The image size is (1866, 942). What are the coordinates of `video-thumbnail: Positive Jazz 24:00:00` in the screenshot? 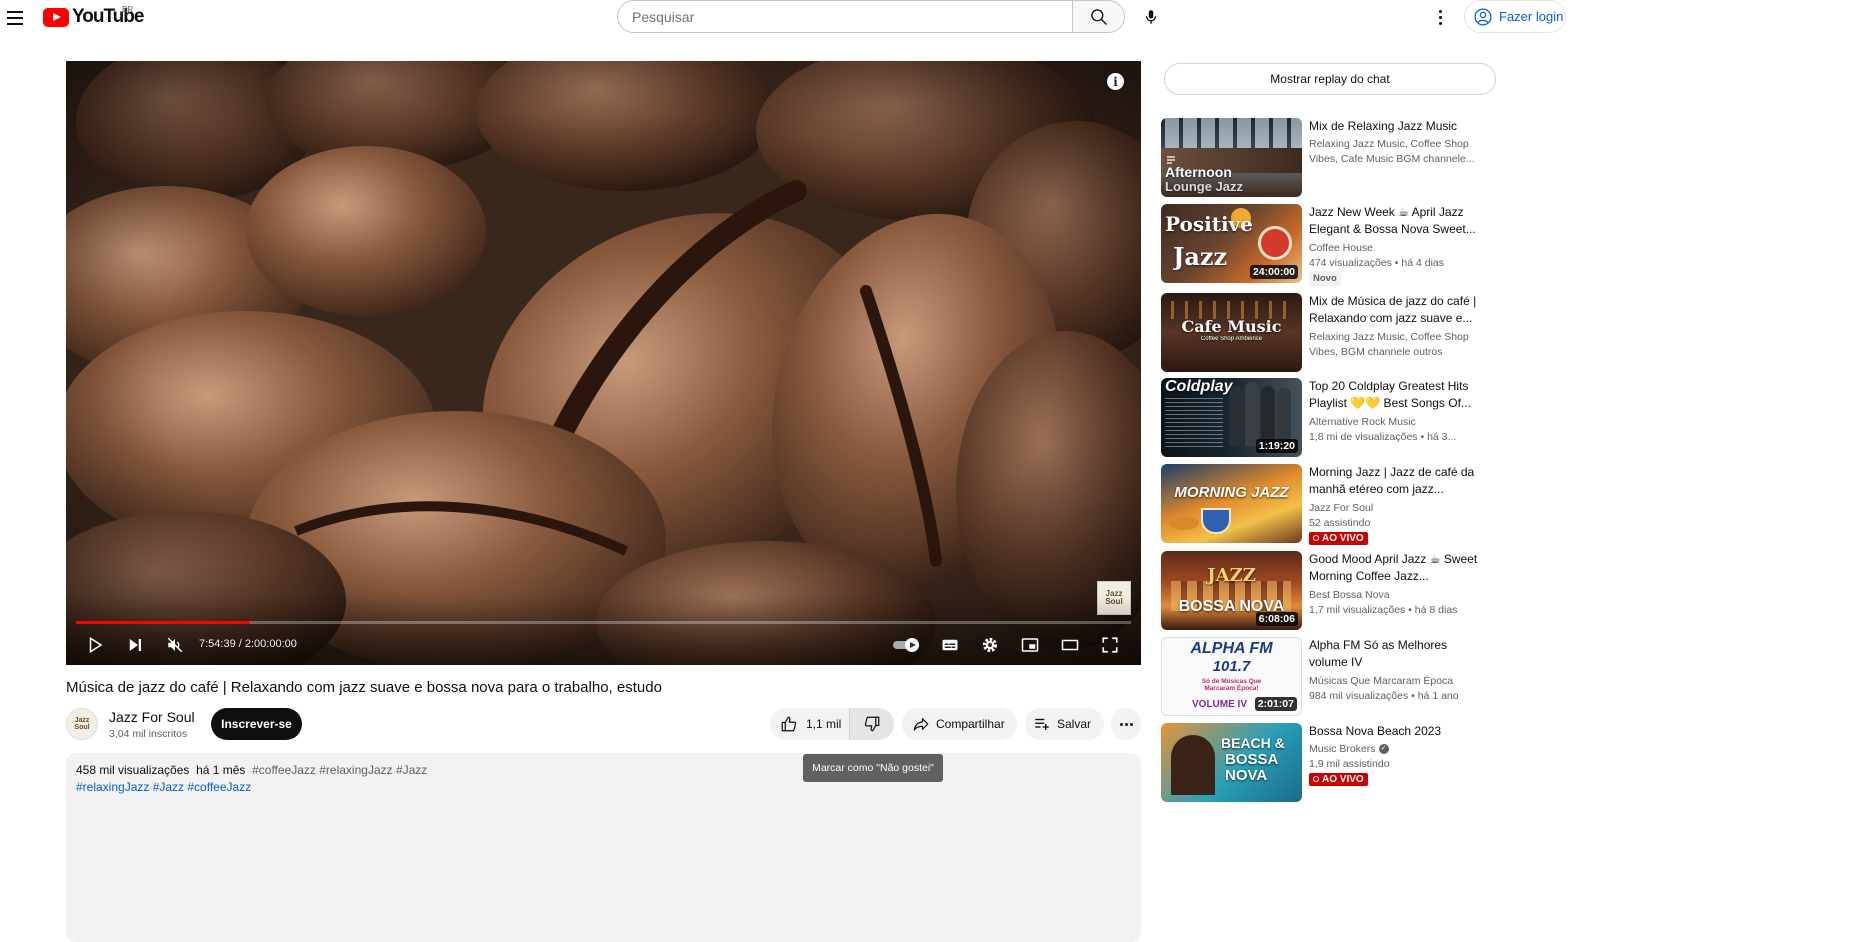 It's located at (1231, 243).